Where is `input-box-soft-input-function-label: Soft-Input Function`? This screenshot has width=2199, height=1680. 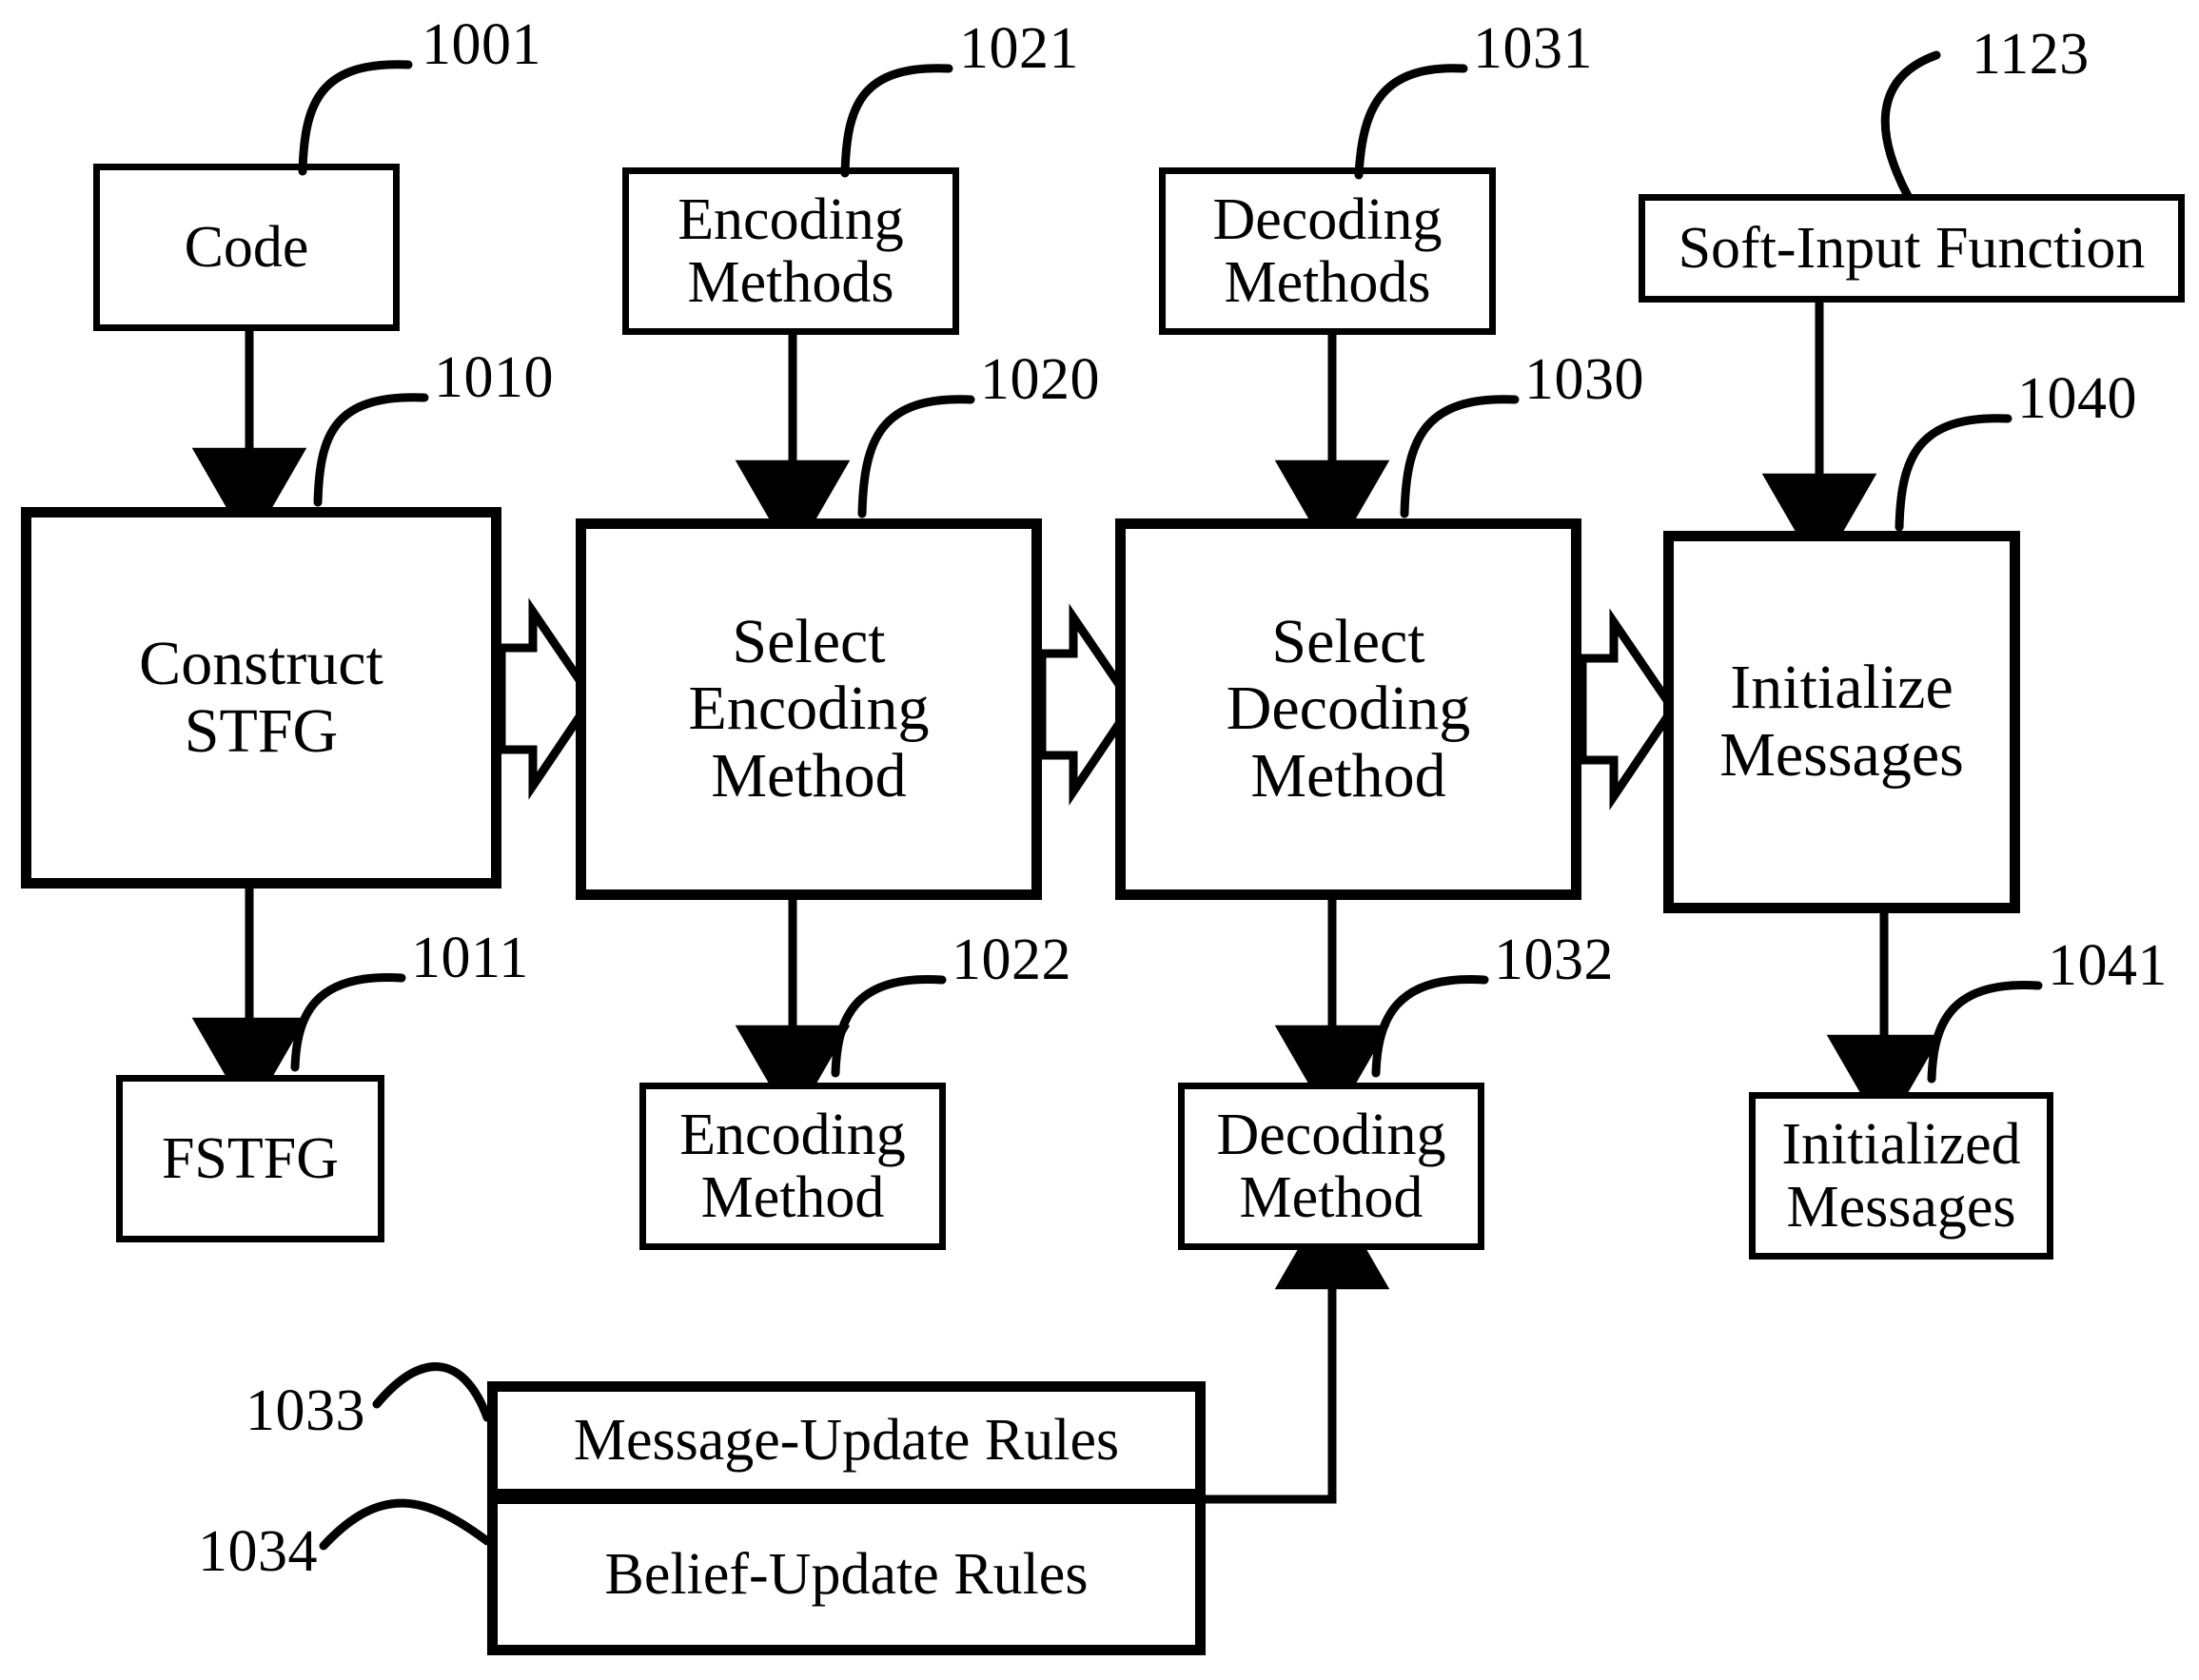 input-box-soft-input-function-label: Soft-Input Function is located at coordinates (1912, 248).